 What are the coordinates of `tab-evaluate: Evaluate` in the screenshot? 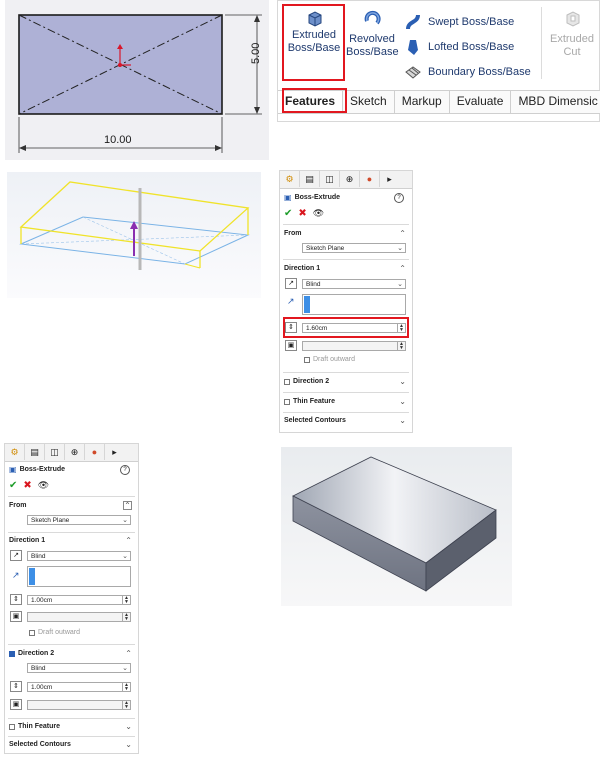 It's located at (481, 102).